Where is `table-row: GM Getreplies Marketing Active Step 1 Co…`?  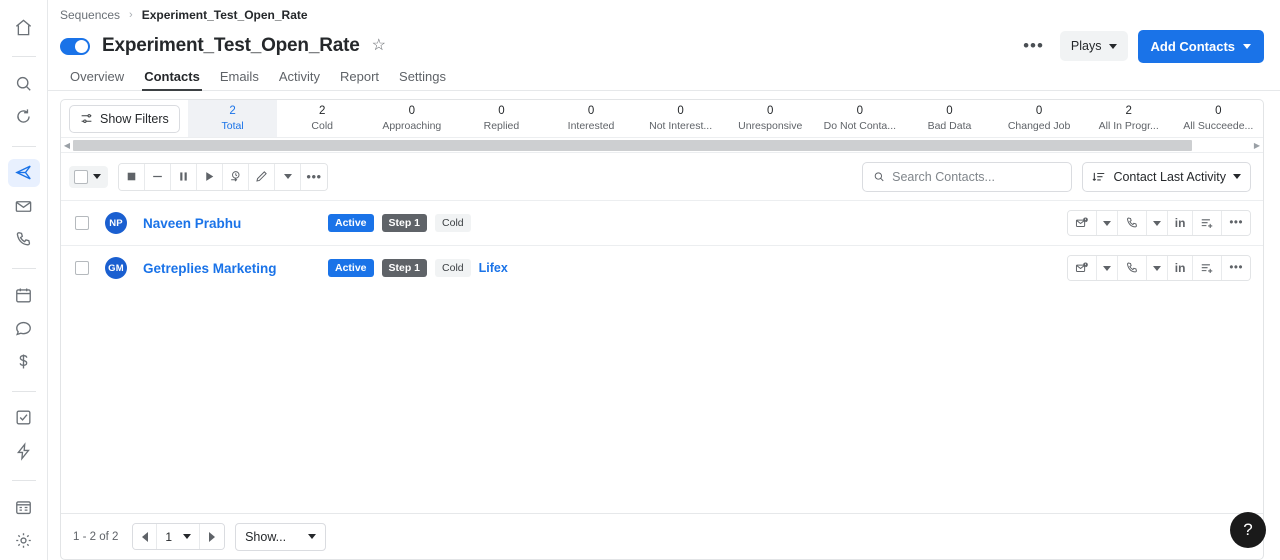 table-row: GM Getreplies Marketing Active Step 1 Co… is located at coordinates (662, 267).